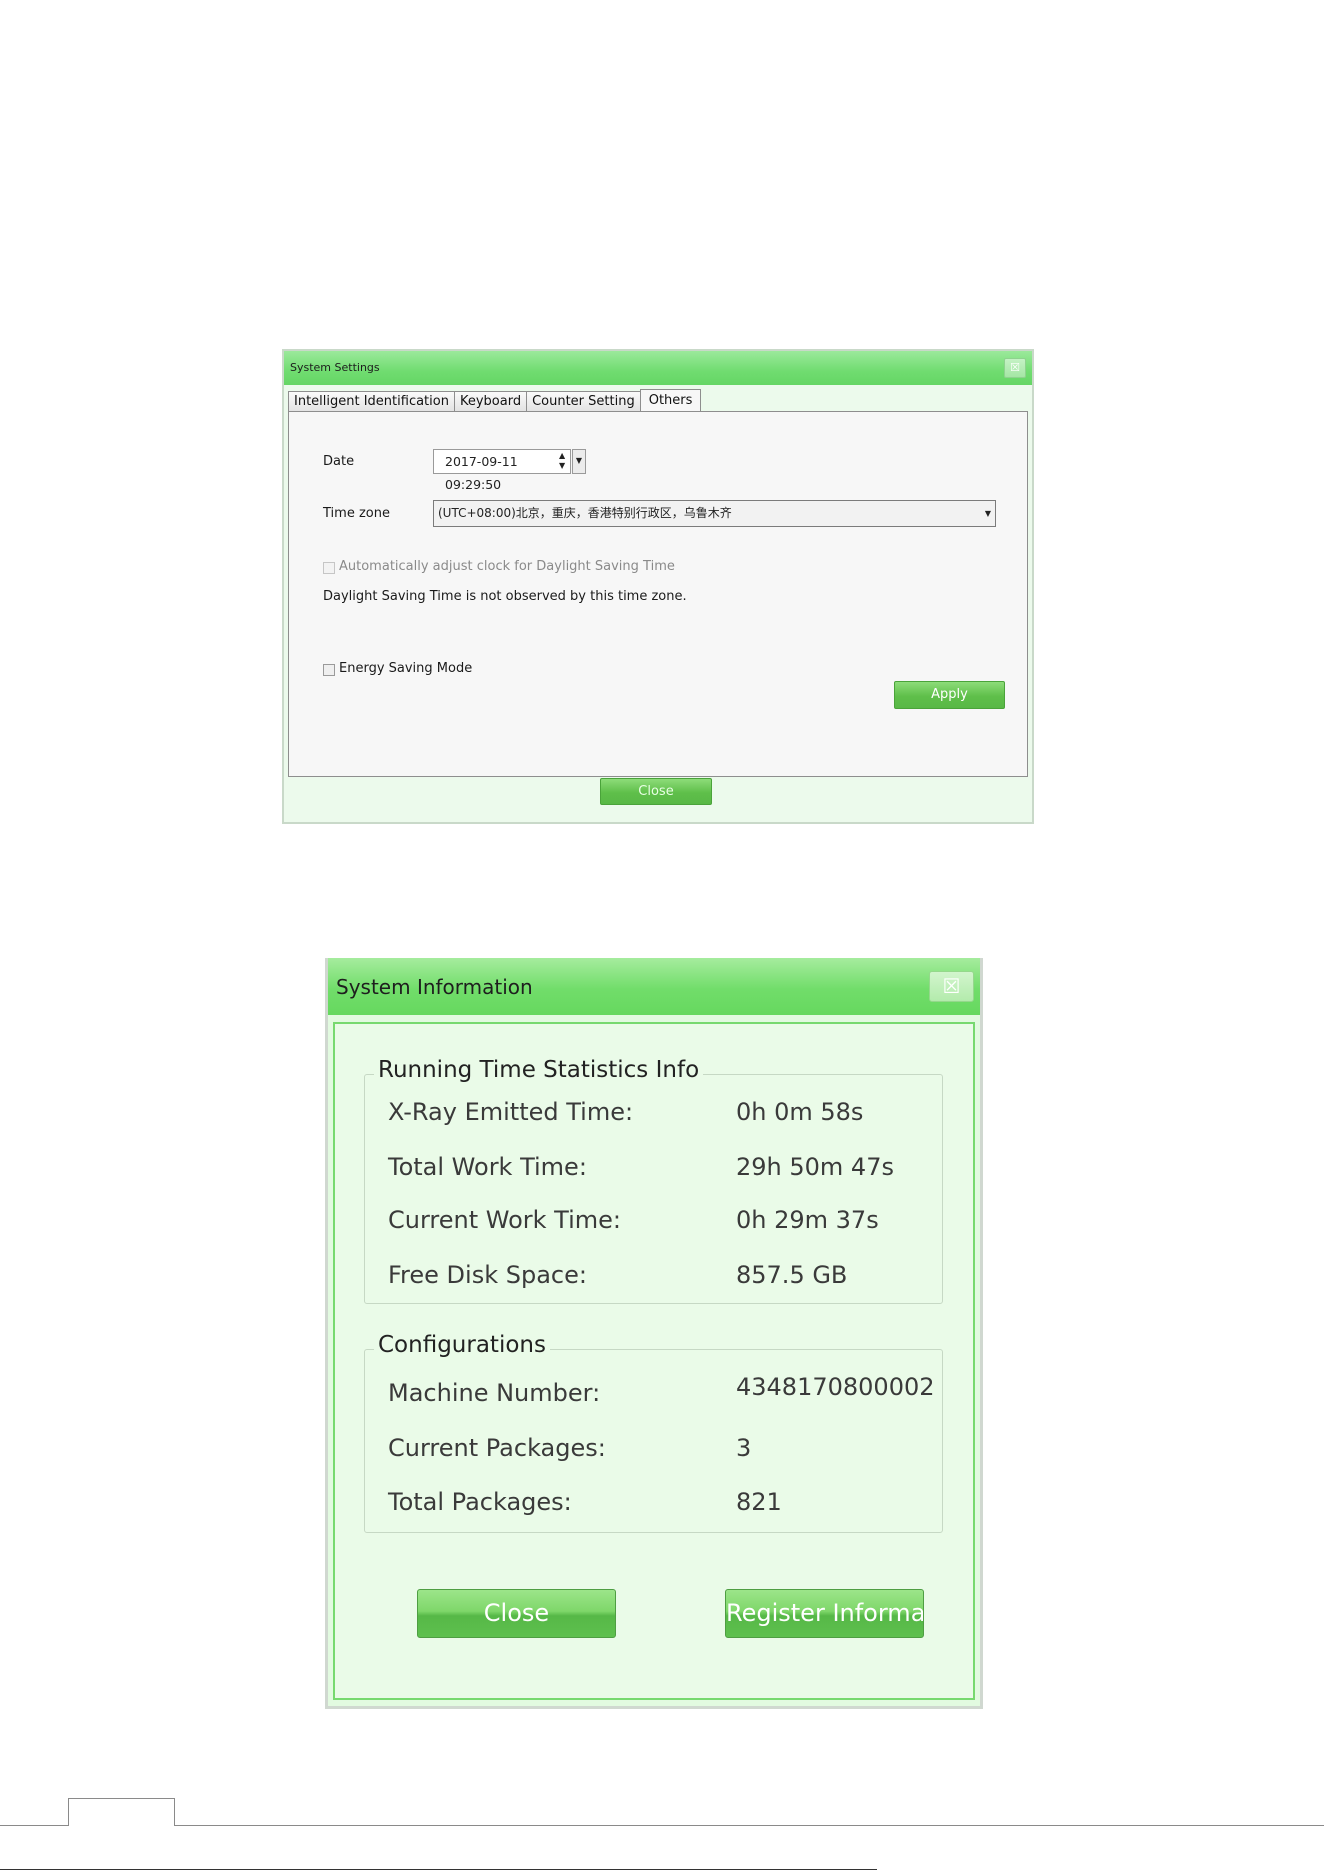 This screenshot has width=1324, height=1872. What do you see at coordinates (807, 1220) in the screenshot?
I see `current-work-time-value: 0h 29m 37s` at bounding box center [807, 1220].